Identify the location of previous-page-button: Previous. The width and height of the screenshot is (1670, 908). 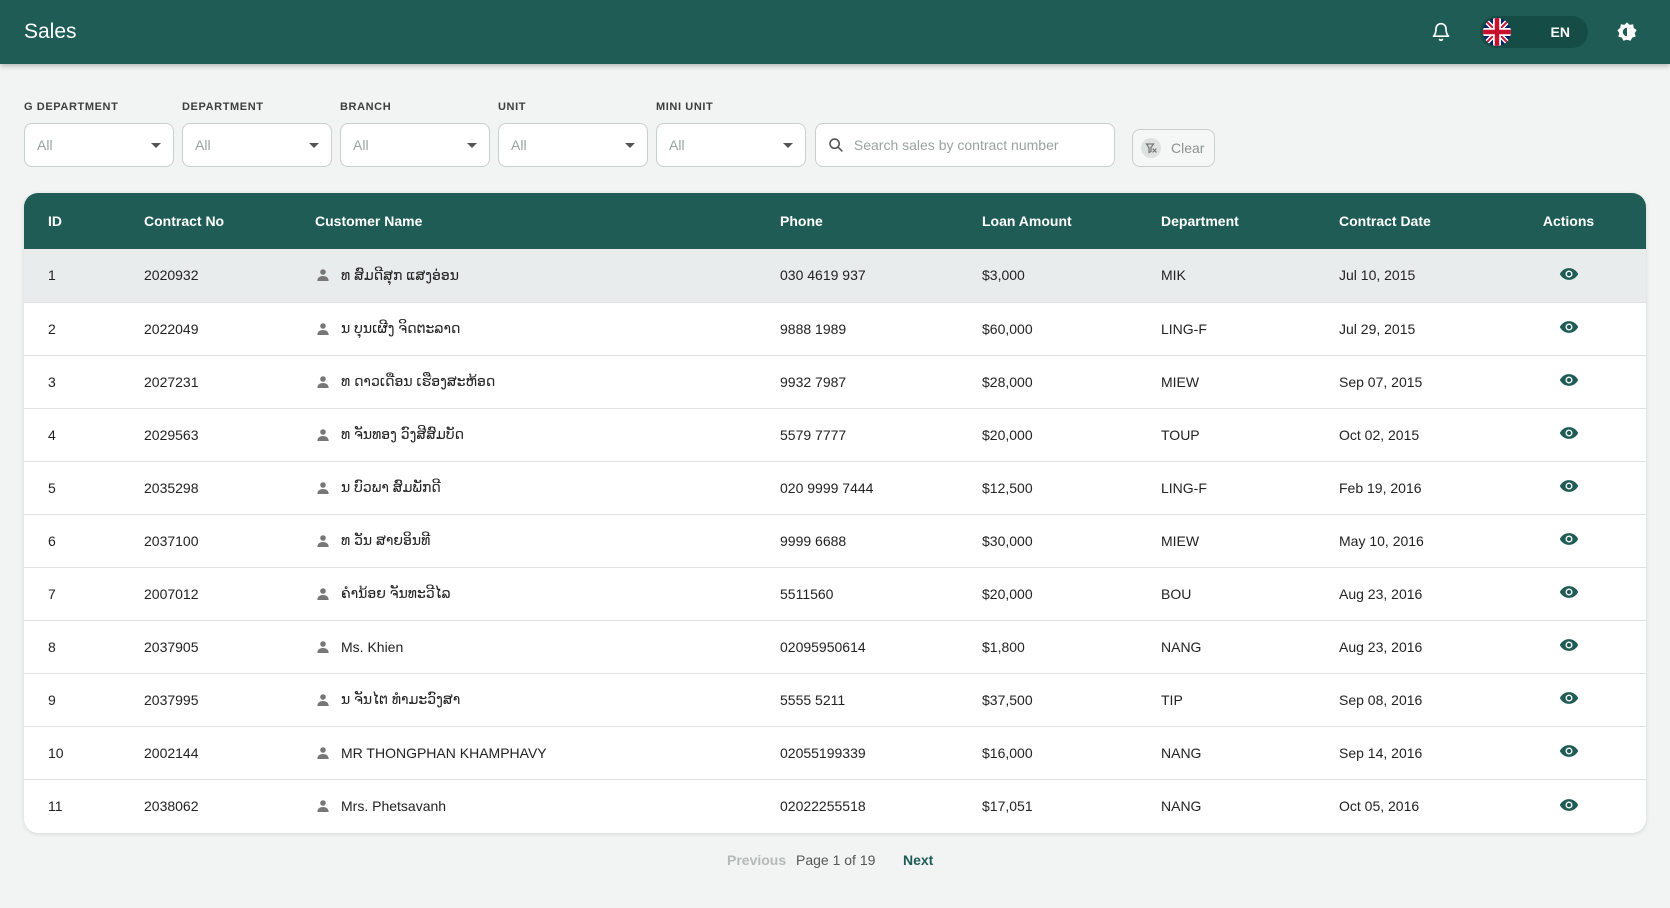
(756, 860).